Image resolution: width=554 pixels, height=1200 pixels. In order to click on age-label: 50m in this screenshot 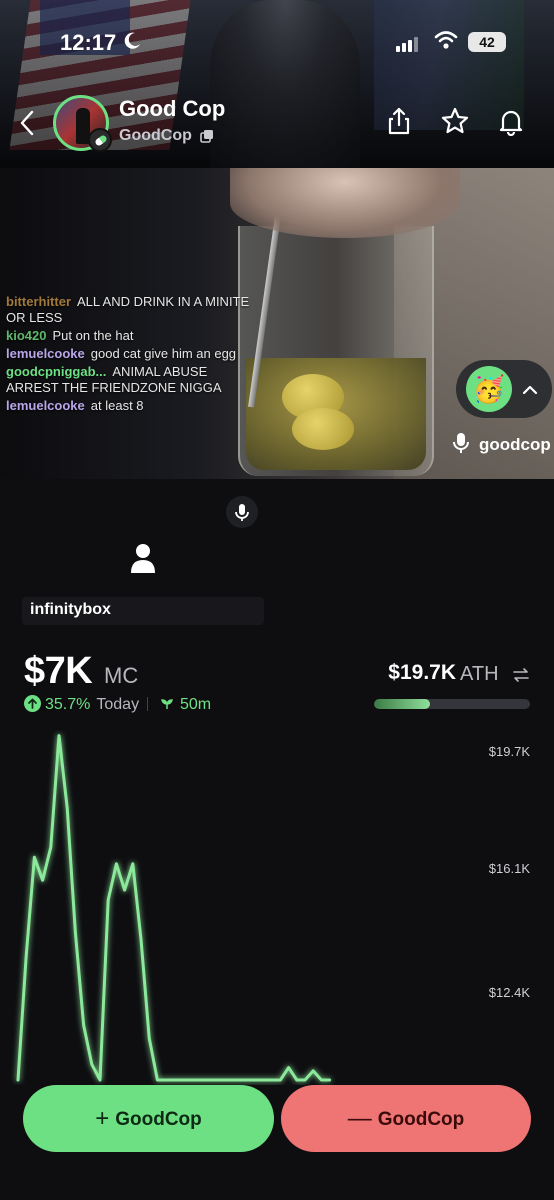, I will do `click(195, 704)`.